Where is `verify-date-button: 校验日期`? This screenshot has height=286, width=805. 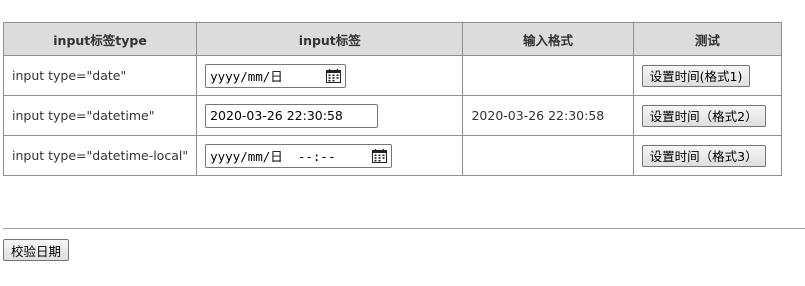
verify-date-button: 校验日期 is located at coordinates (36, 250).